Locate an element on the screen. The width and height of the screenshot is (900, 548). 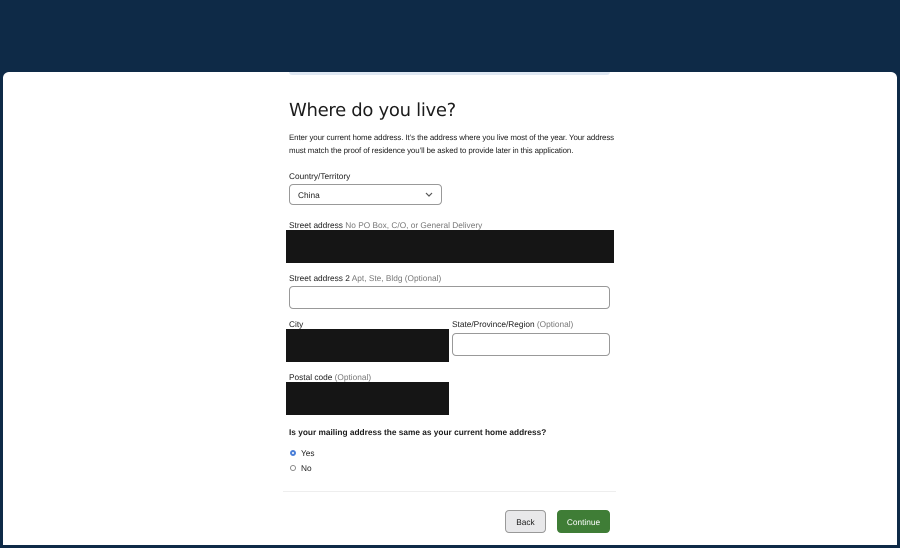
continue-button: Continue is located at coordinates (583, 521).